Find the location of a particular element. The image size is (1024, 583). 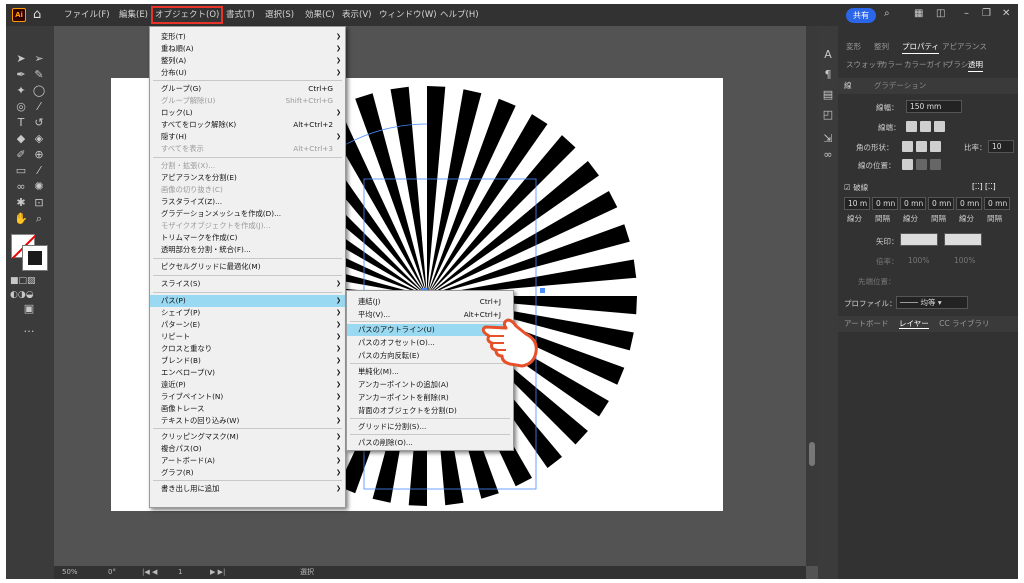

tab-color-guide: カラーガイド is located at coordinates (926, 65).